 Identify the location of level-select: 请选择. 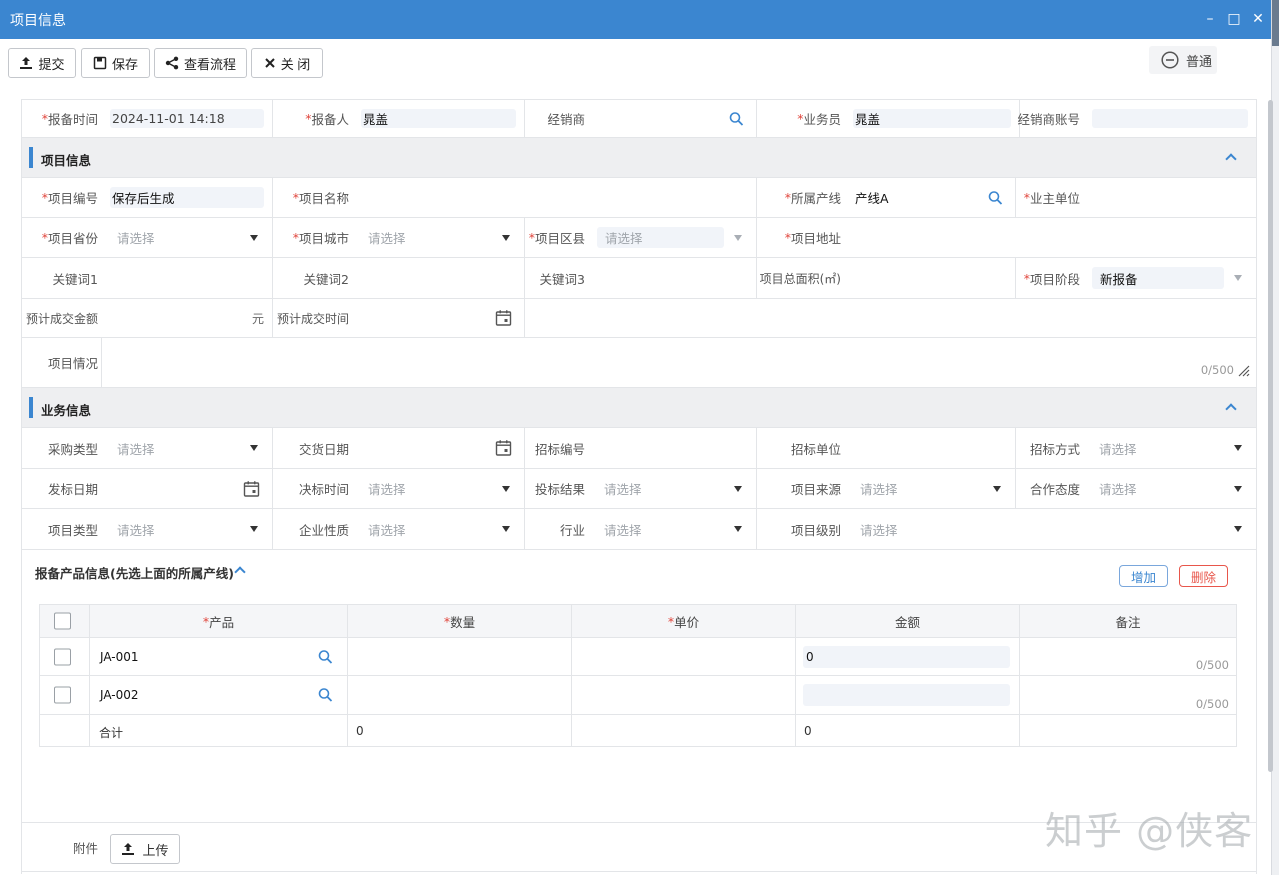
(1050, 529).